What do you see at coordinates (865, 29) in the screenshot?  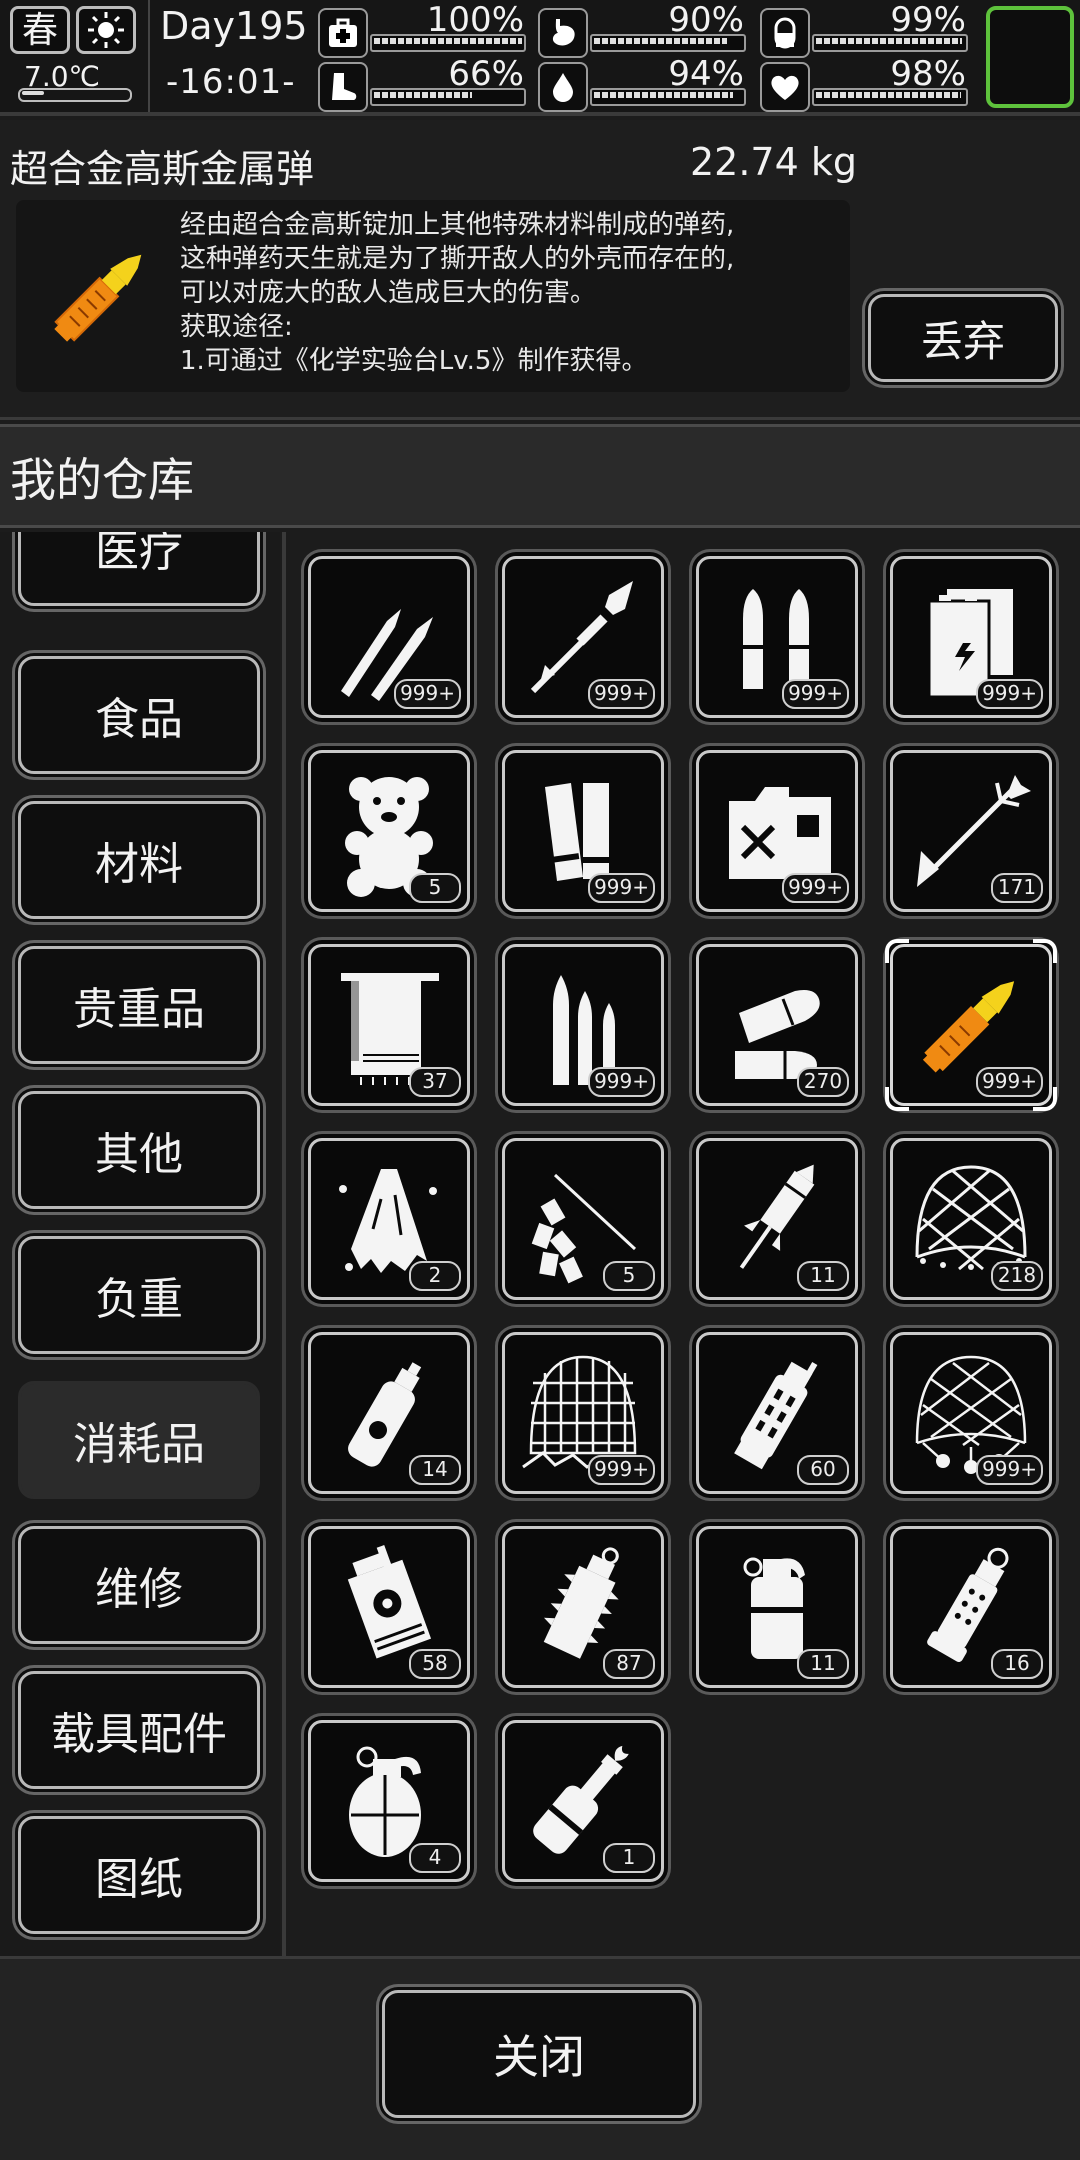 I see `pill-stat: 99%` at bounding box center [865, 29].